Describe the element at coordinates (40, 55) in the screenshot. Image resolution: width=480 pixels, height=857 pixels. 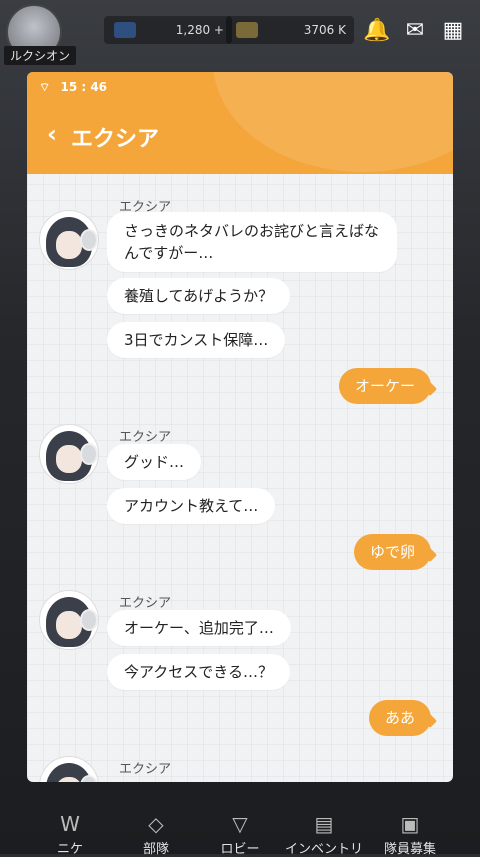
I see `player-name: ルクシオン` at that location.